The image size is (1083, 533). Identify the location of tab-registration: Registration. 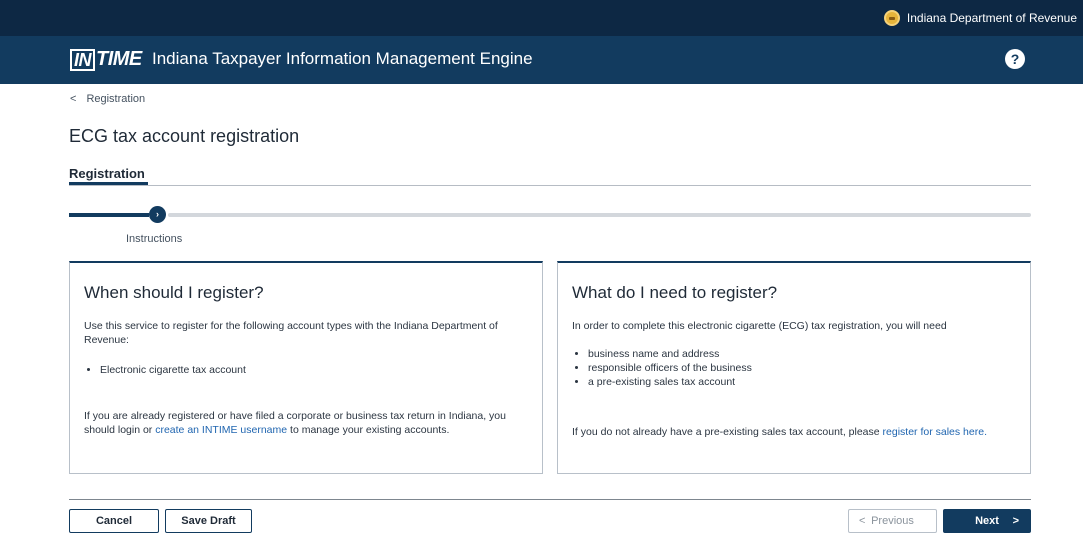
(107, 173).